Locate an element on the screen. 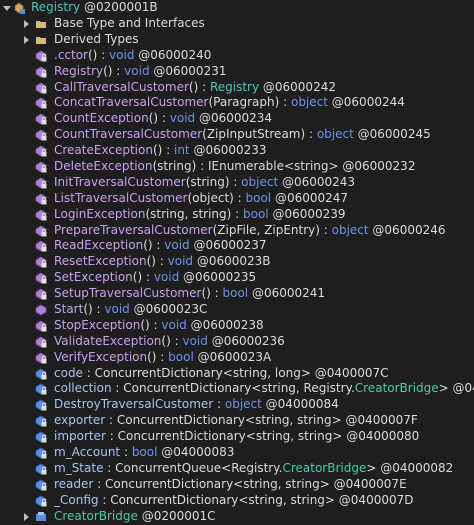 Image resolution: width=474 pixels, height=525 pixels. member-token: @04000081 is located at coordinates (463, 388).